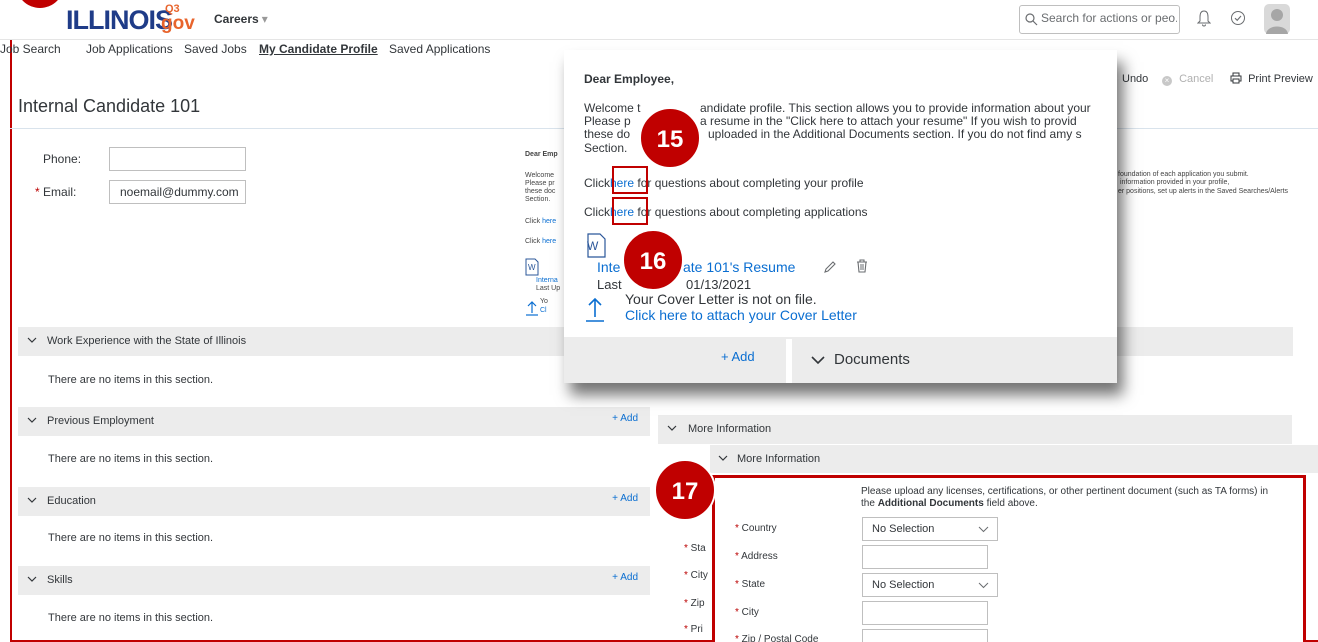  Describe the element at coordinates (925, 557) in the screenshot. I see `address-field` at that location.